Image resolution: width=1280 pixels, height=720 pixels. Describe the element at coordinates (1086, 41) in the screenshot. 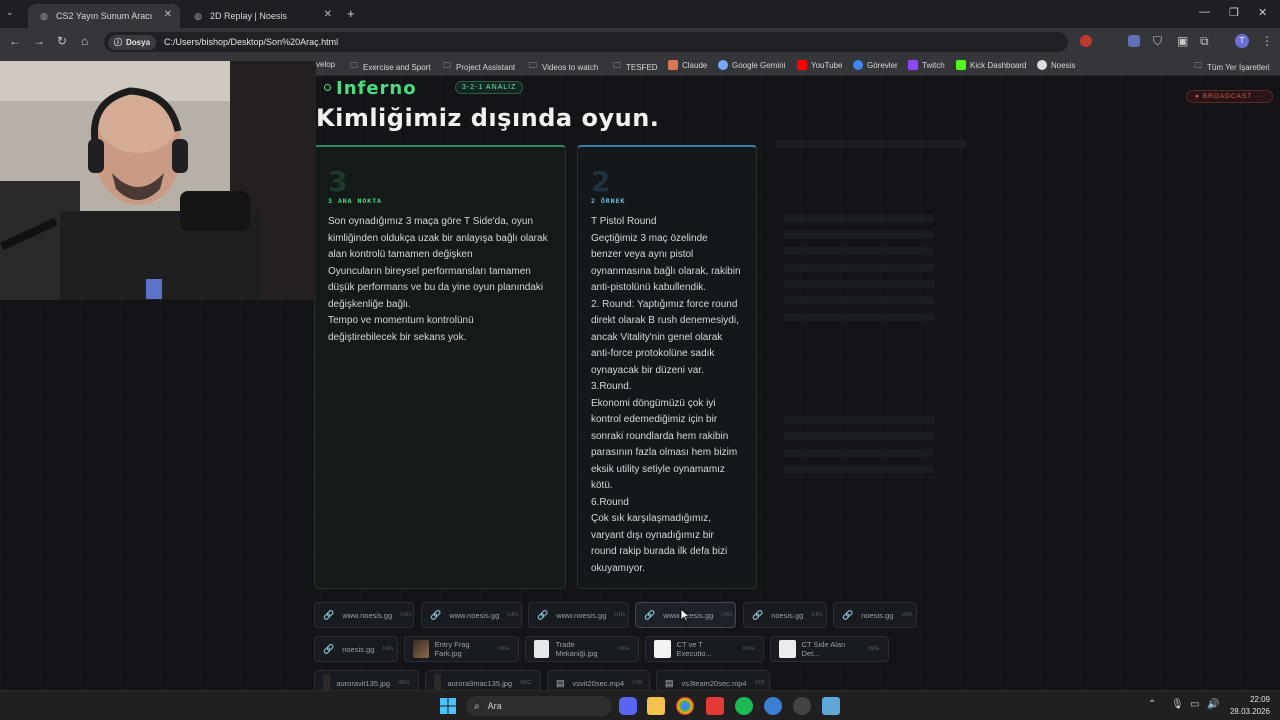

I see `adblock-icon` at that location.